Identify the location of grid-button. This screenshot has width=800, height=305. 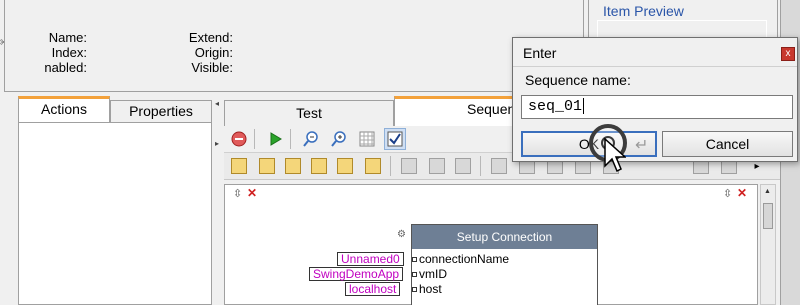
(367, 139).